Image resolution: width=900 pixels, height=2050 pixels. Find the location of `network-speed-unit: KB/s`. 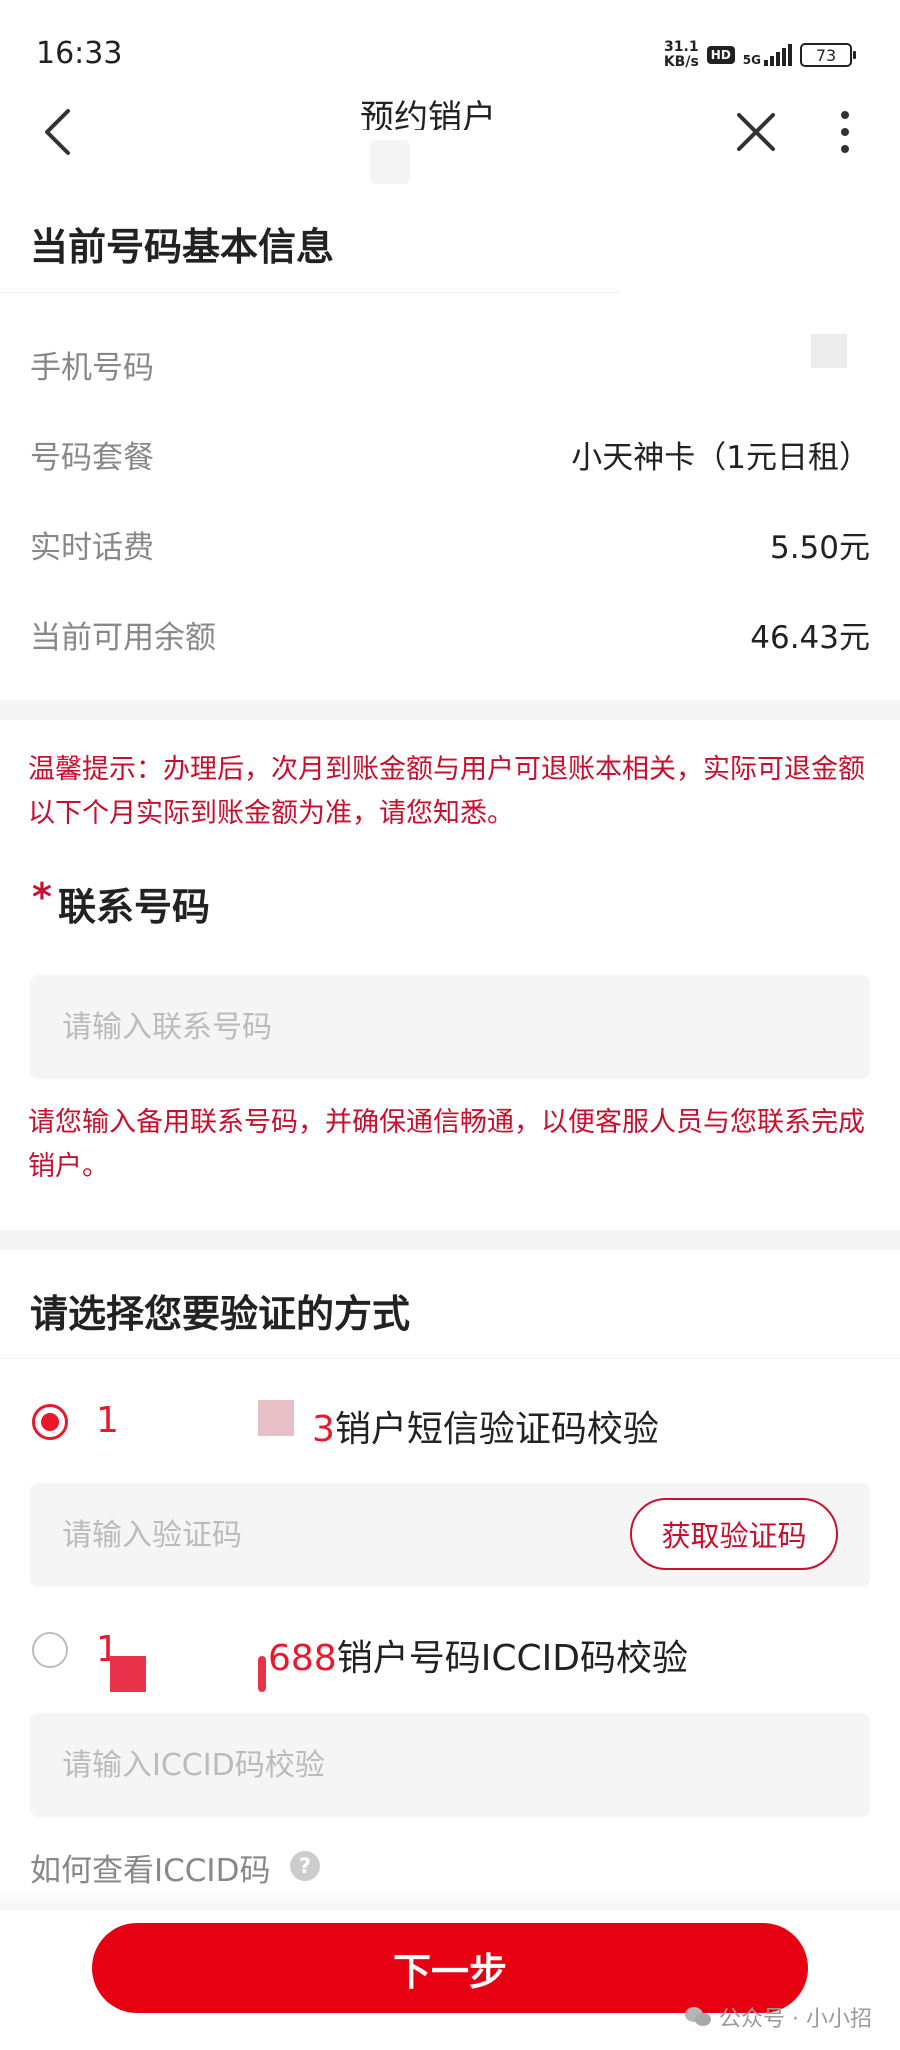

network-speed-unit: KB/s is located at coordinates (681, 62).